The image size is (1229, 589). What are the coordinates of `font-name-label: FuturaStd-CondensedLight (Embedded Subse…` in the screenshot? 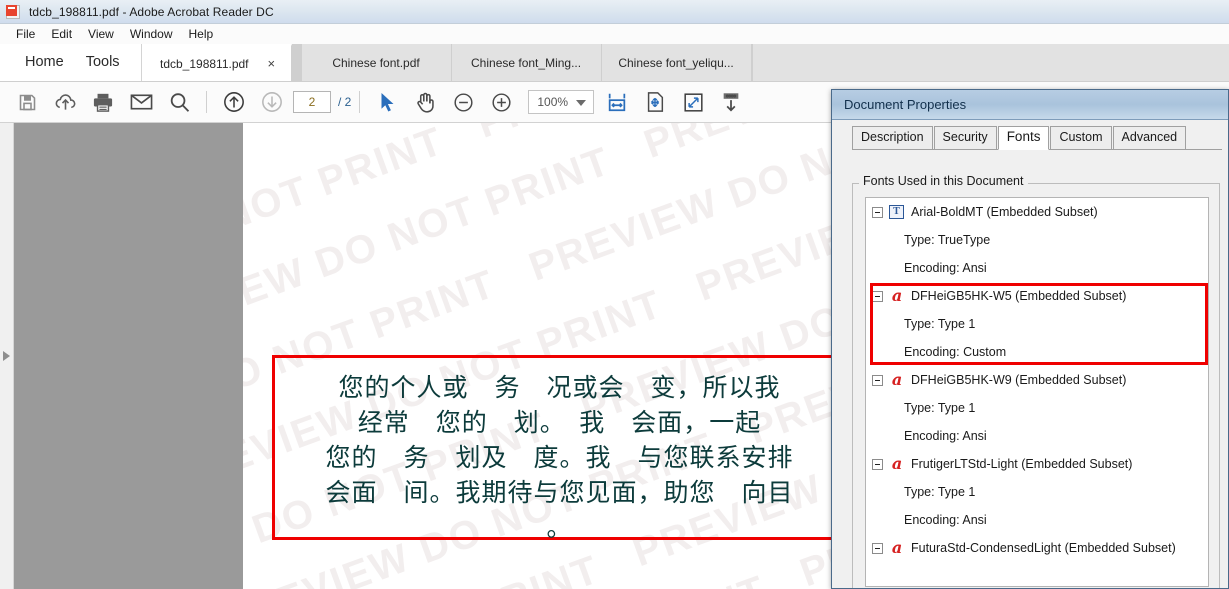 It's located at (1043, 548).